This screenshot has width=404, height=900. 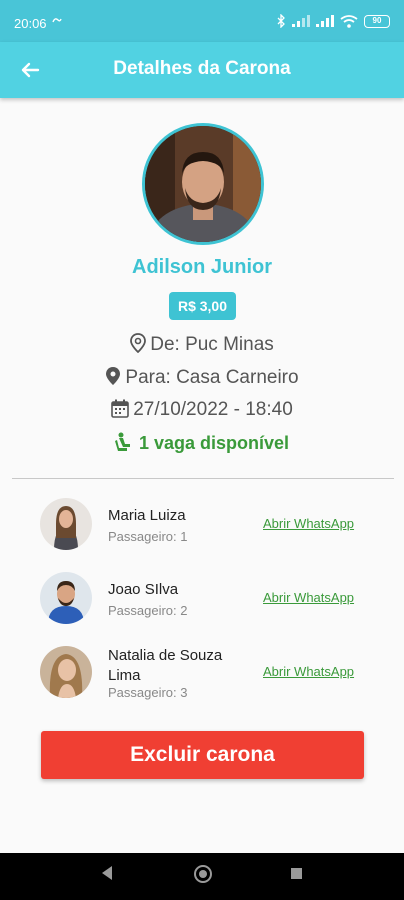 What do you see at coordinates (202, 755) in the screenshot?
I see `delete-ride-button: Excluir carona` at bounding box center [202, 755].